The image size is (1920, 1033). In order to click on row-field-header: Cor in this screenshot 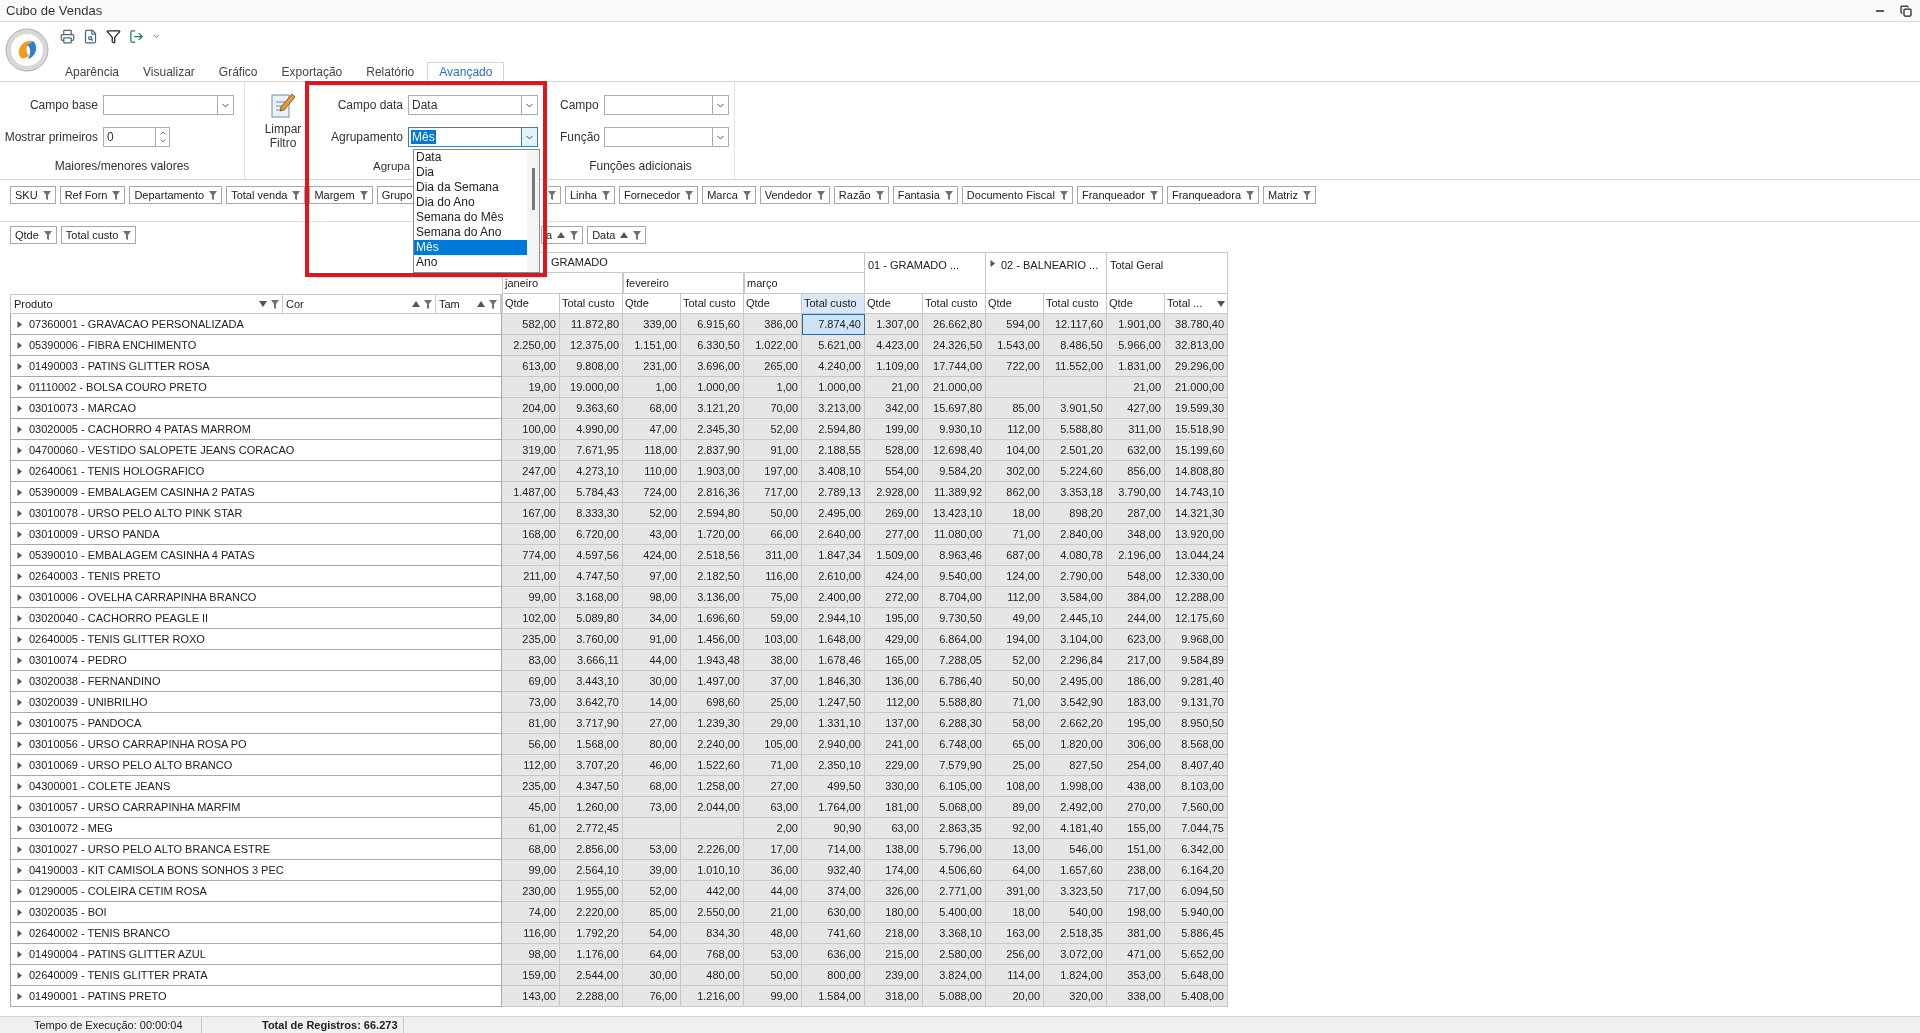, I will do `click(359, 304)`.